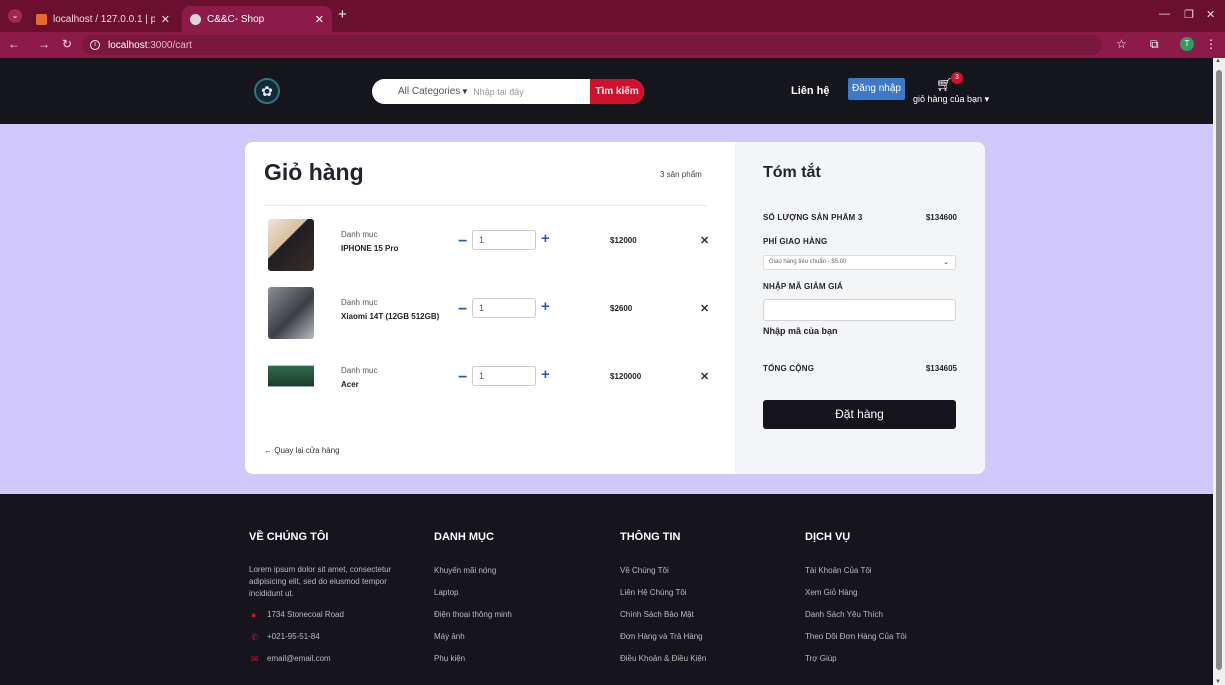  I want to click on page-title: Giỏ hàng, so click(314, 172).